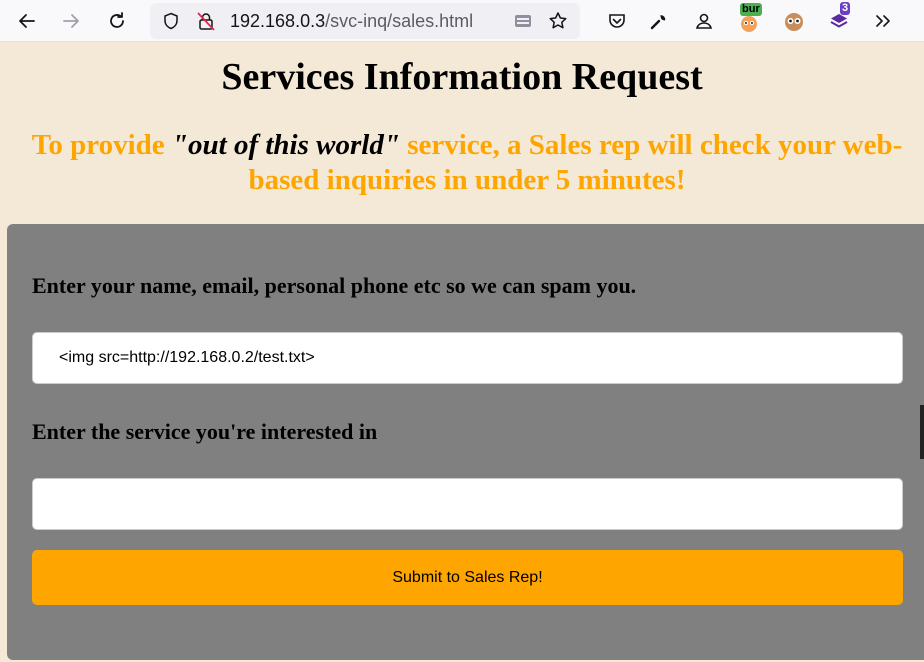 This screenshot has height=662, width=924. What do you see at coordinates (467, 358) in the screenshot?
I see `contact-info-input` at bounding box center [467, 358].